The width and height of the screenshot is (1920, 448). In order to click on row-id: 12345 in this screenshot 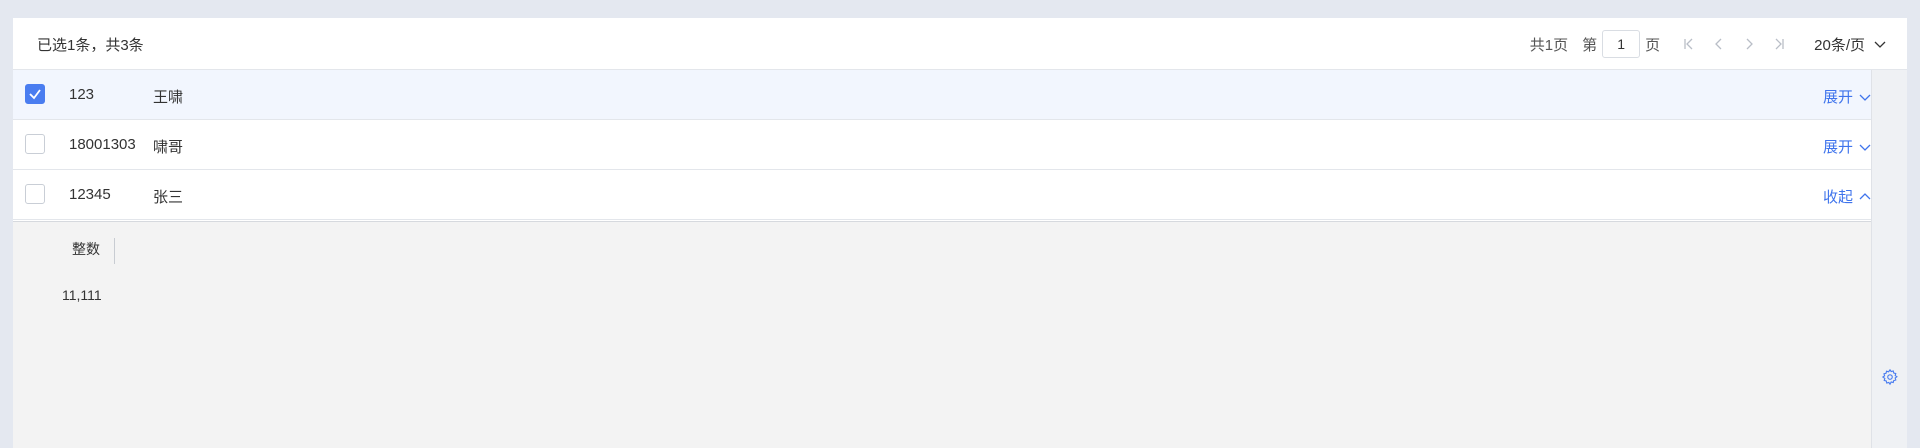, I will do `click(90, 194)`.